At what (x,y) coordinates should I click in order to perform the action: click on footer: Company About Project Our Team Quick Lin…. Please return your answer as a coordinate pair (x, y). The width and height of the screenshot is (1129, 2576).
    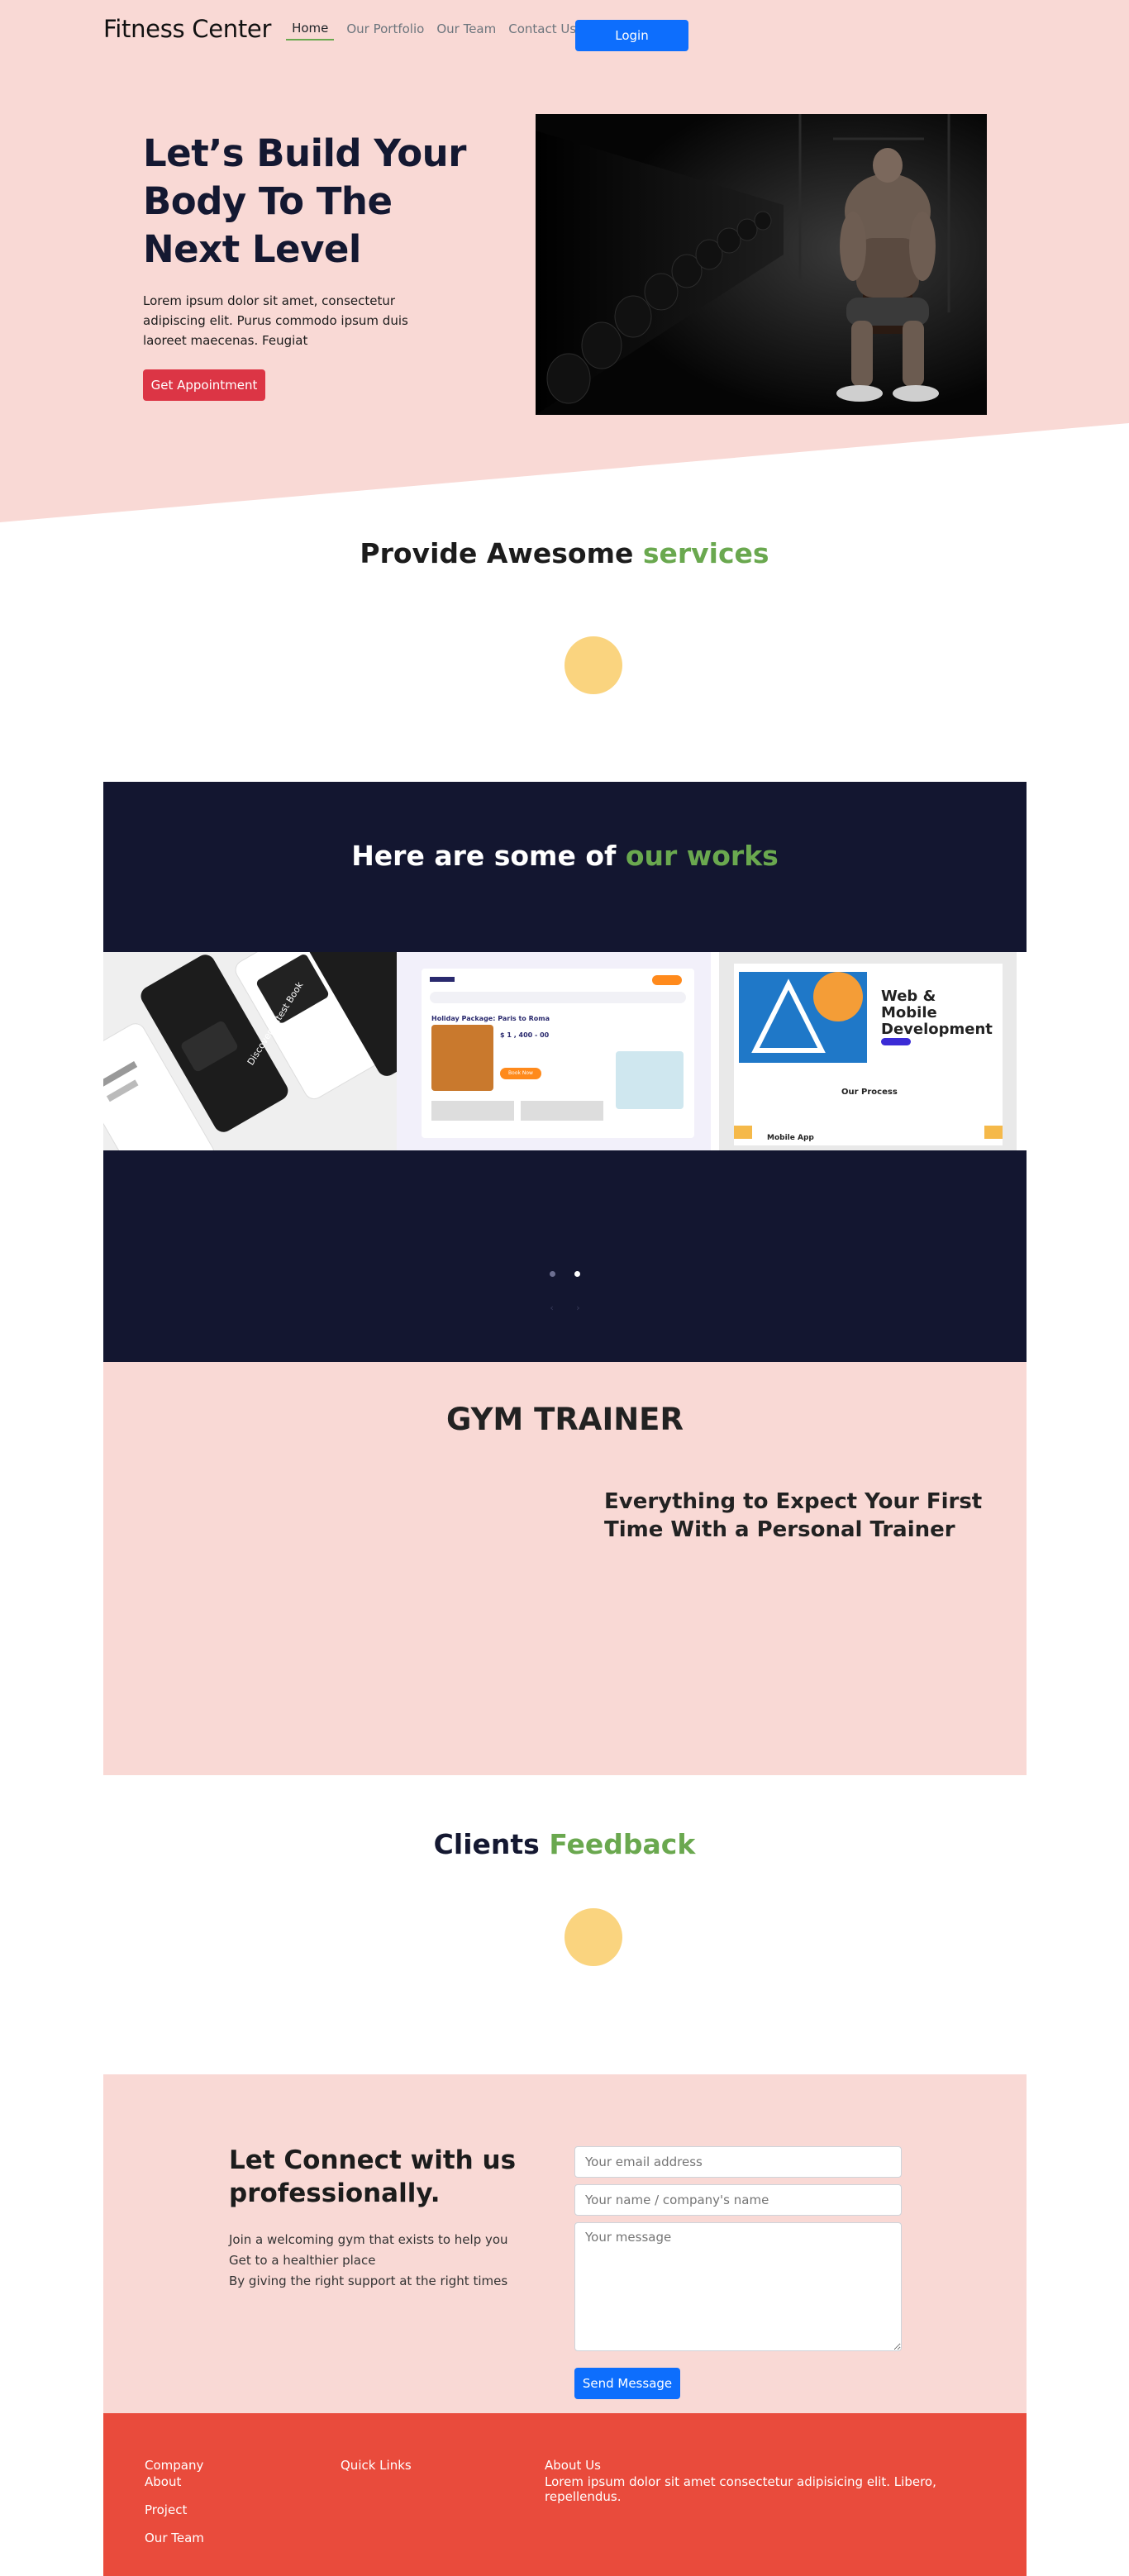
    Looking at the image, I should click on (565, 2495).